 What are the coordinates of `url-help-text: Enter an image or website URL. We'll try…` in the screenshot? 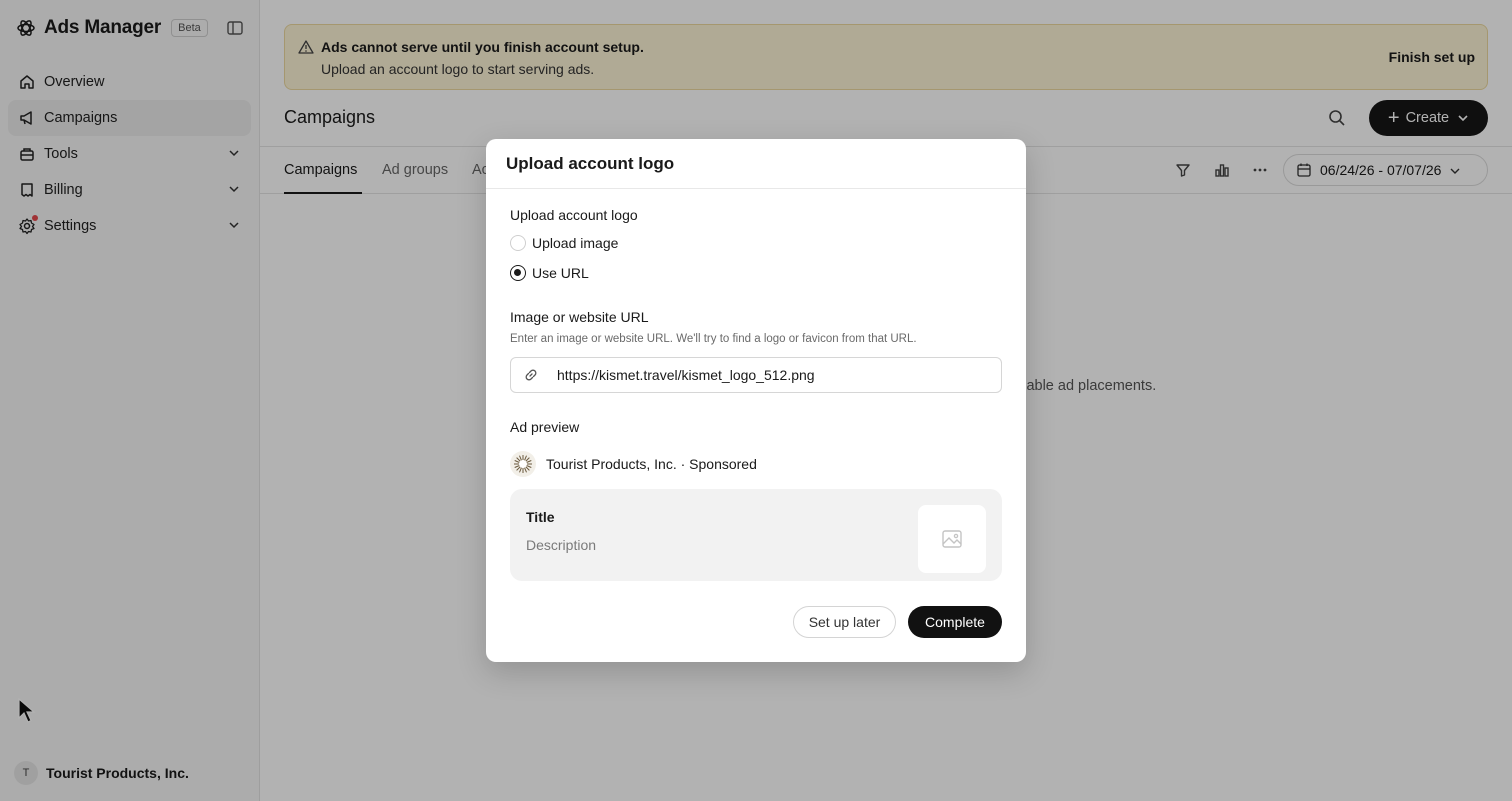 It's located at (713, 339).